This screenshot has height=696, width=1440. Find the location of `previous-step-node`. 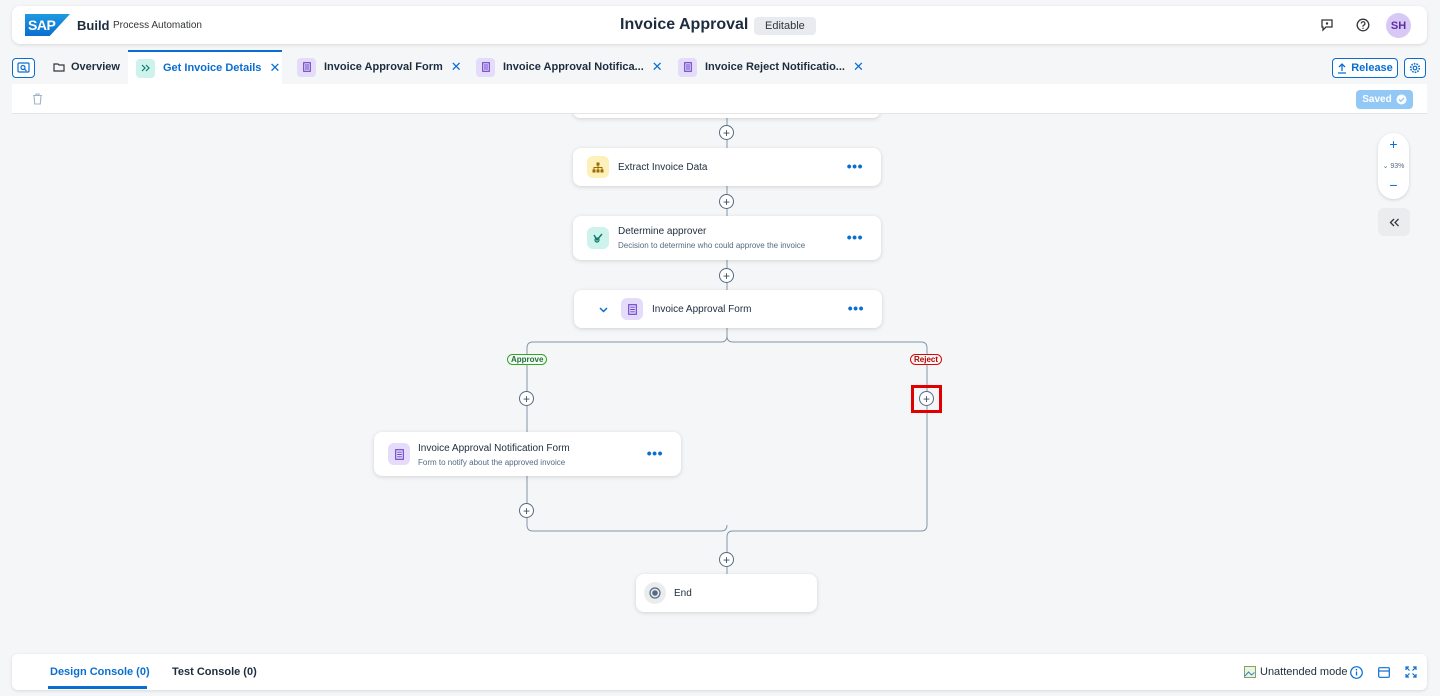

previous-step-node is located at coordinates (726, 116).